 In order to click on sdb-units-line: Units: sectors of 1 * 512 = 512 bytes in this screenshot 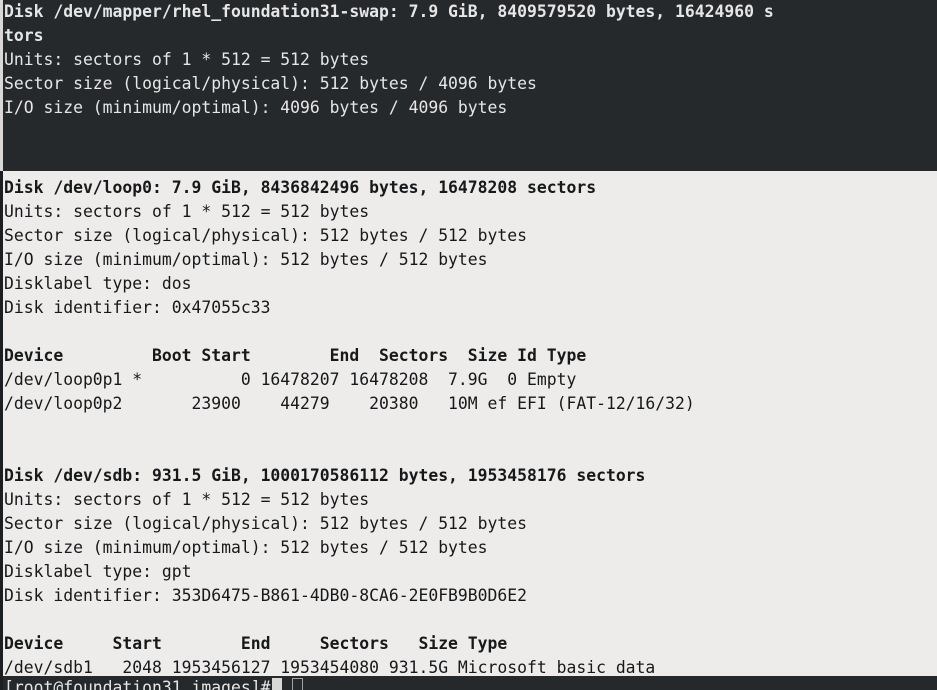, I will do `click(187, 499)`.